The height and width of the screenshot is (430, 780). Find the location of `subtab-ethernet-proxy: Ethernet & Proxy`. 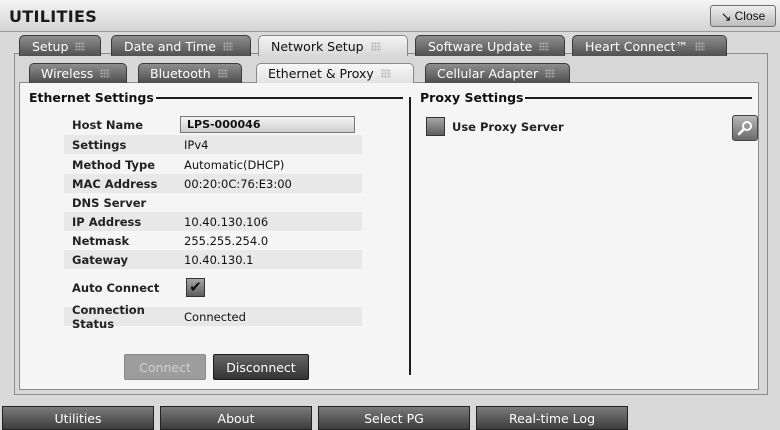

subtab-ethernet-proxy: Ethernet & Proxy is located at coordinates (335, 73).